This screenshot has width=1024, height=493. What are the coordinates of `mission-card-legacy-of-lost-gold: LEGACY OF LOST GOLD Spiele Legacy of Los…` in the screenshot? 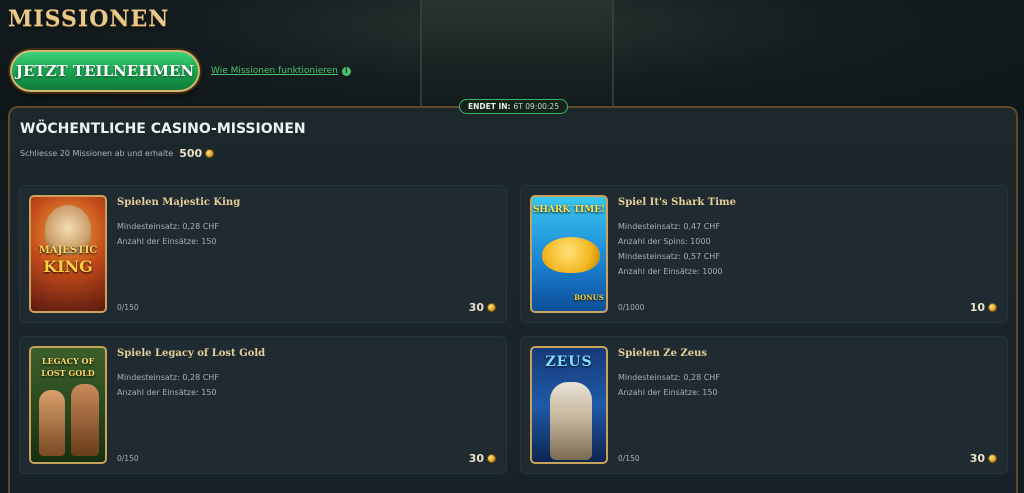 It's located at (263, 405).